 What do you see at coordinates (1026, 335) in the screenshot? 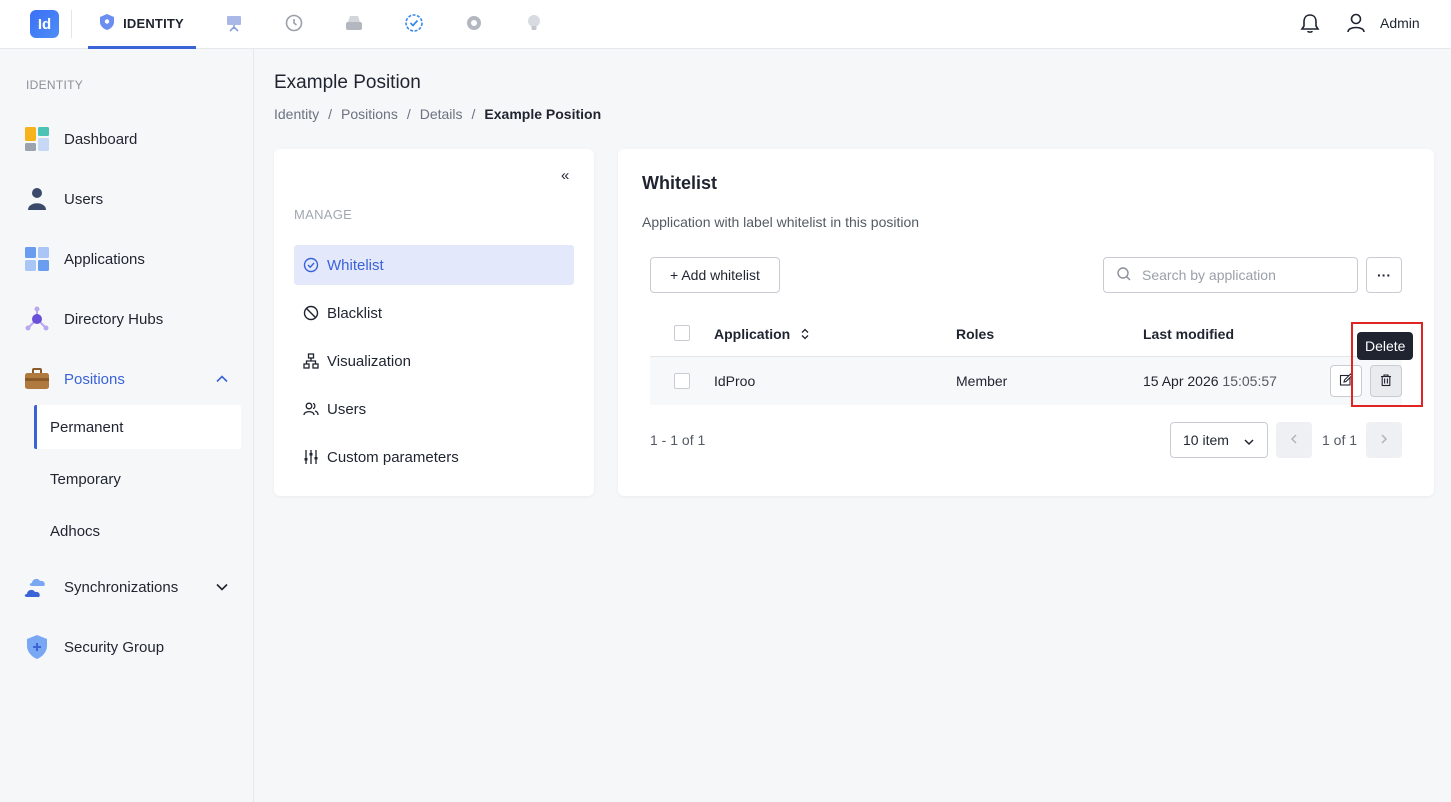
I see `table-header: Application Roles Last modified` at bounding box center [1026, 335].